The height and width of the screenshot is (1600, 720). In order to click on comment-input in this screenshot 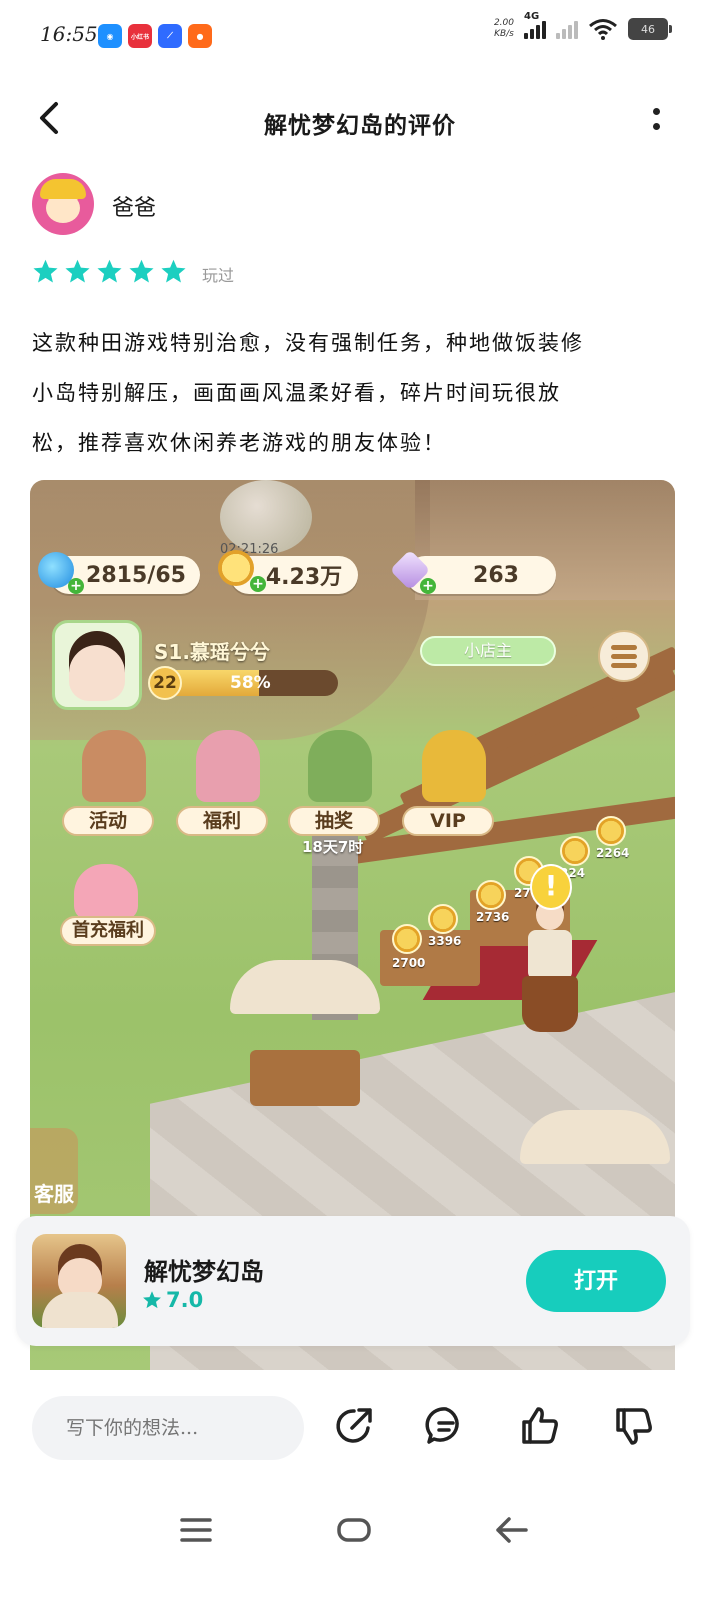, I will do `click(168, 1428)`.